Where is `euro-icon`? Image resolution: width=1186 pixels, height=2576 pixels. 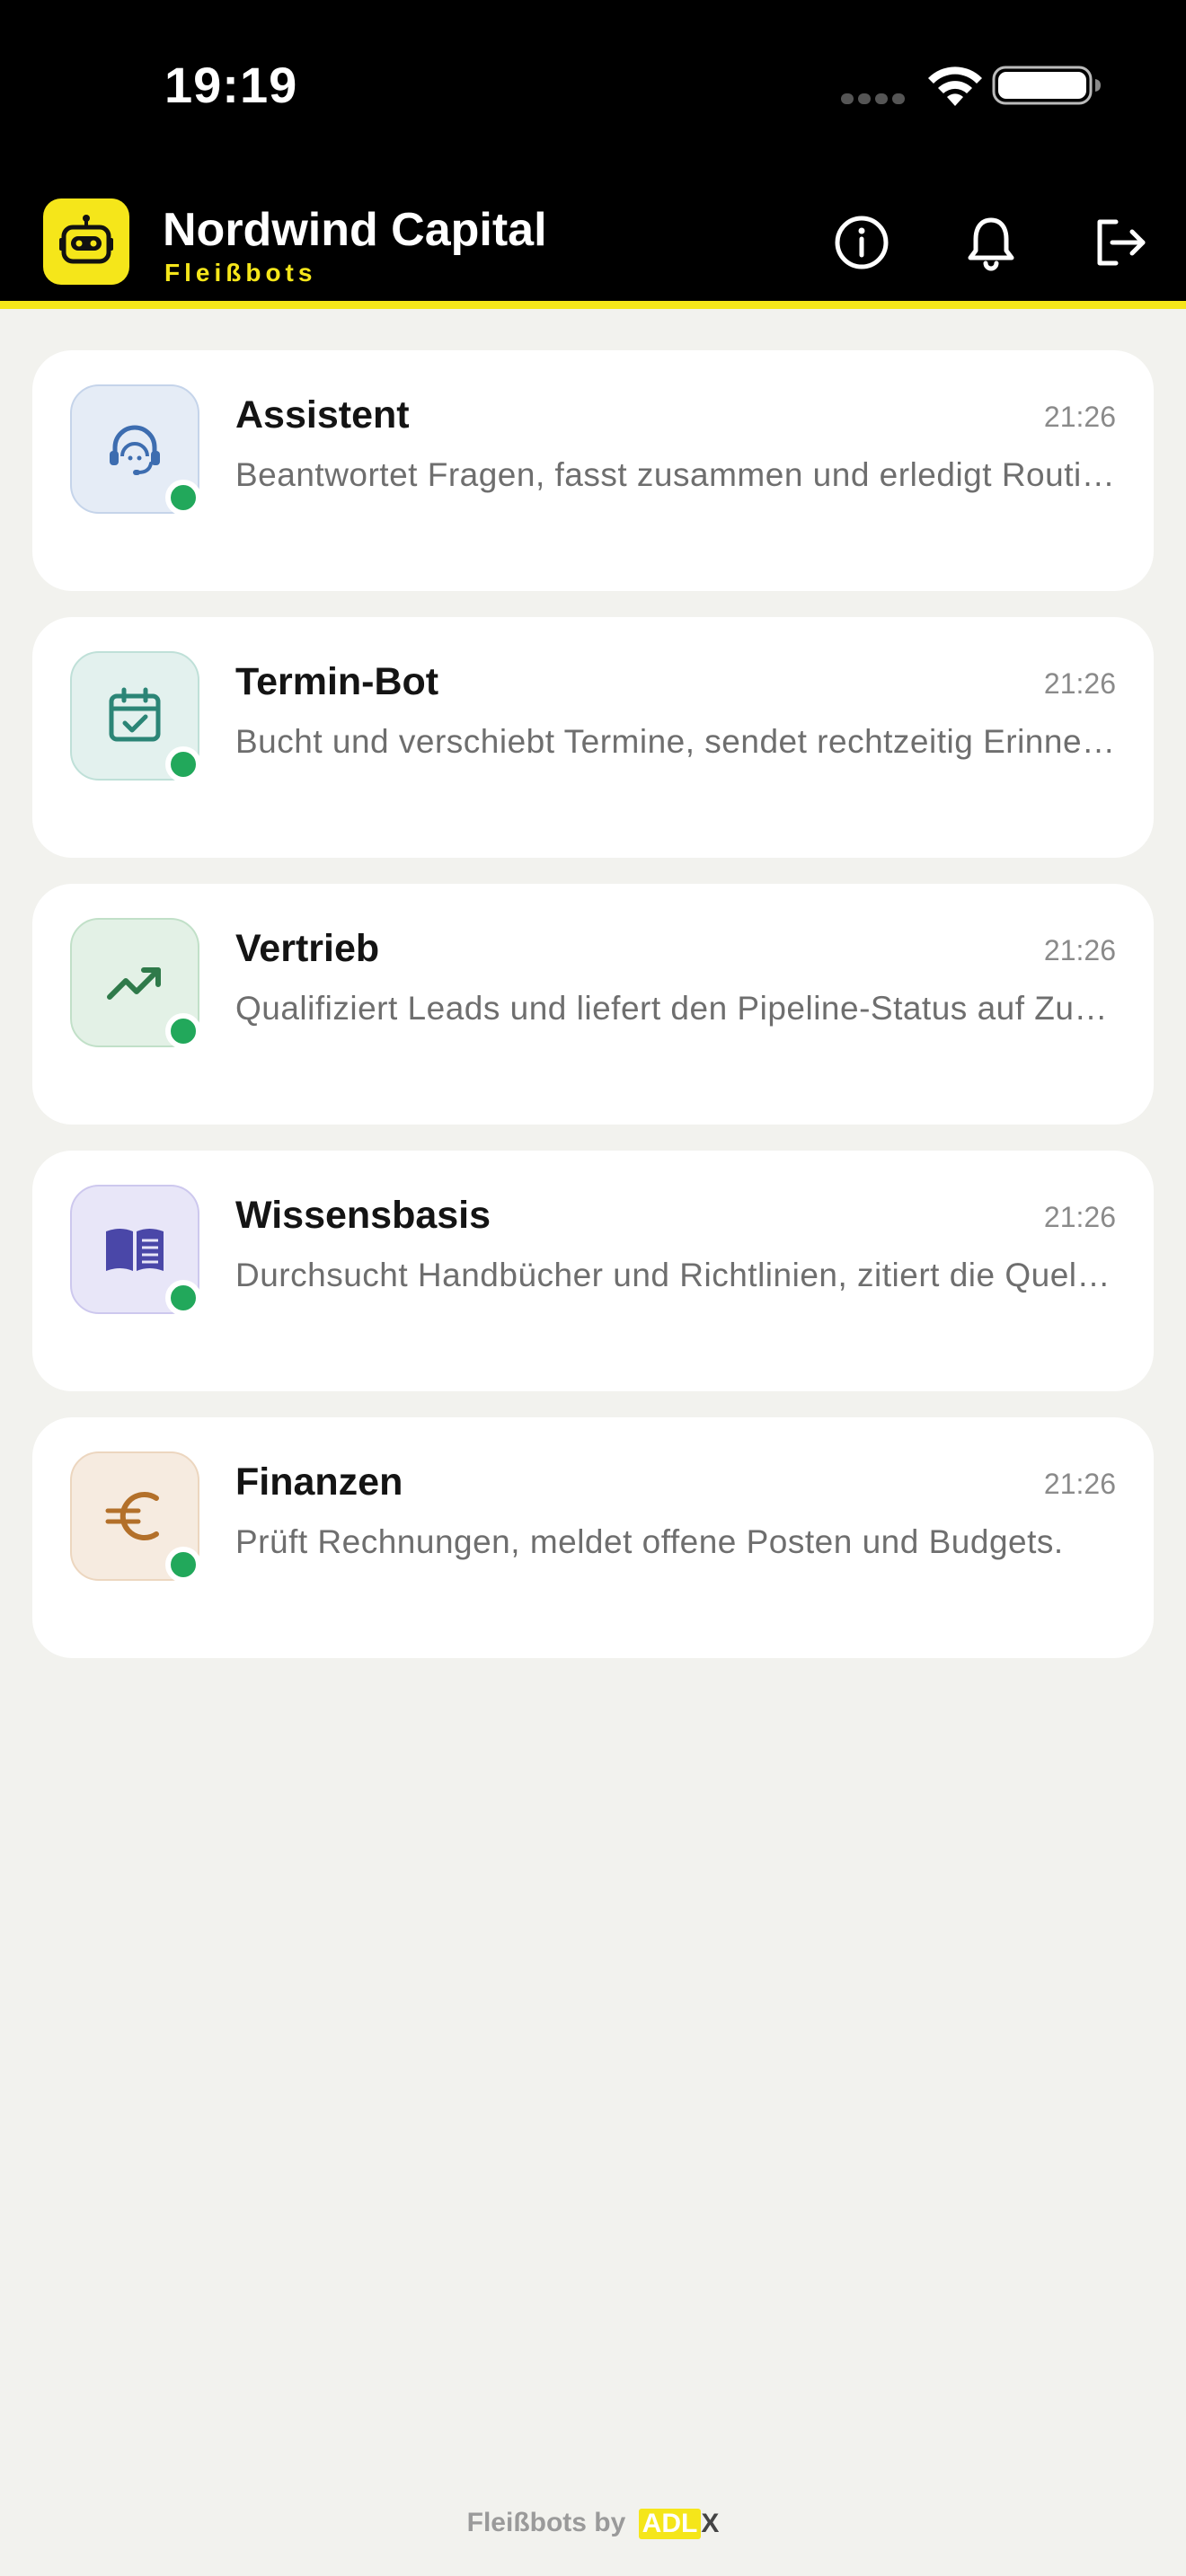
euro-icon is located at coordinates (132, 1516).